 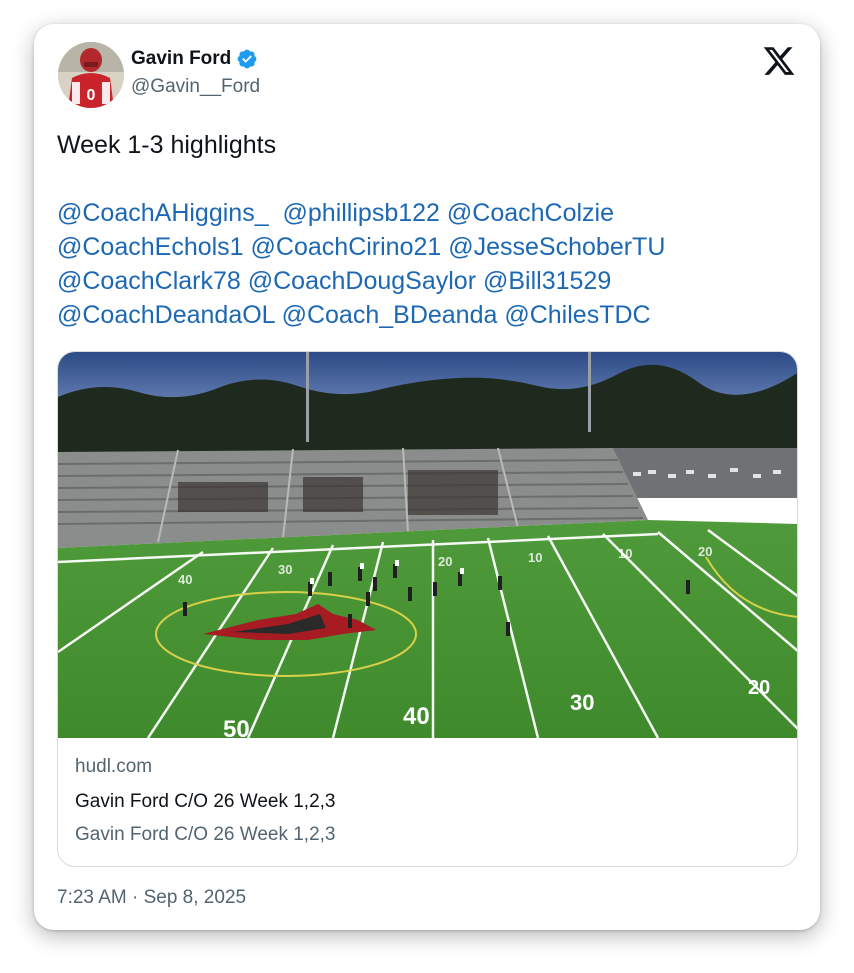 What do you see at coordinates (195, 87) in the screenshot?
I see `author-handle: @Gavin__Ford` at bounding box center [195, 87].